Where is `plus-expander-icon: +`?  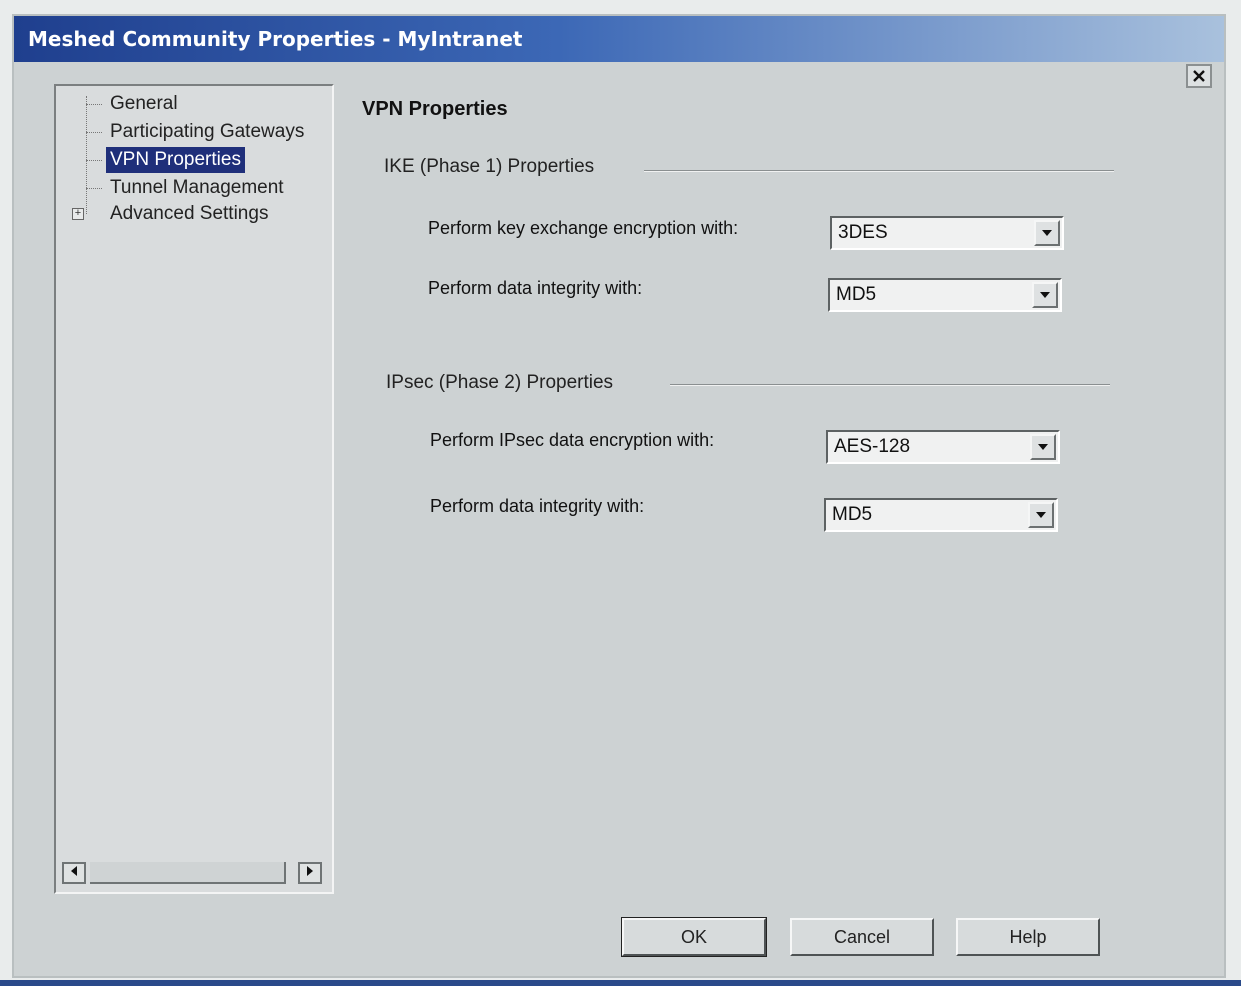 plus-expander-icon: + is located at coordinates (78, 214).